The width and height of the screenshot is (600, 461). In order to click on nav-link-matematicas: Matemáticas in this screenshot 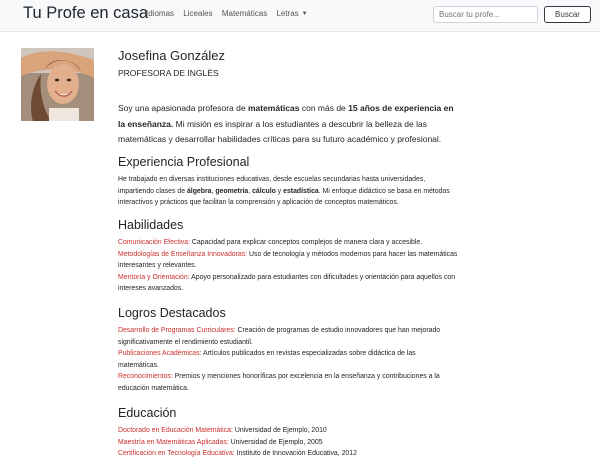, I will do `click(244, 13)`.